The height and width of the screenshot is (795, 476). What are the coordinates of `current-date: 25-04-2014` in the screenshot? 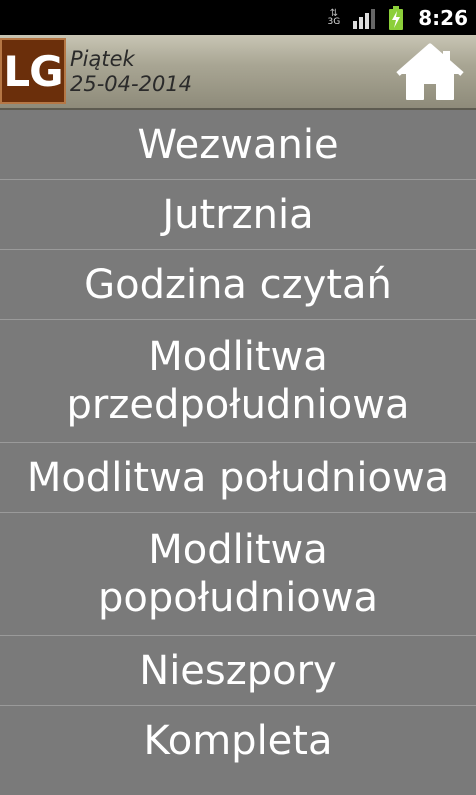 It's located at (131, 84).